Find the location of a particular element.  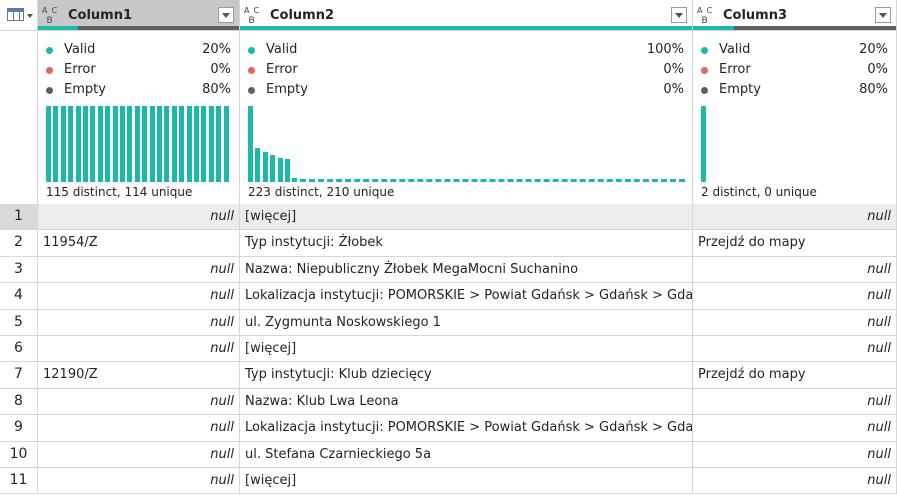

table-cell: 11954/Z is located at coordinates (139, 243).